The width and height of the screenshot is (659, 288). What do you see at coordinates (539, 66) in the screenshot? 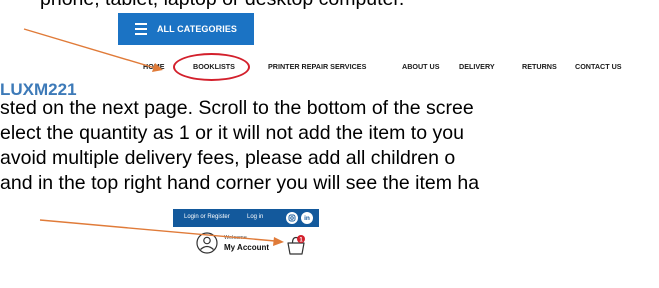
I see `nav-returns: RETURNS` at bounding box center [539, 66].